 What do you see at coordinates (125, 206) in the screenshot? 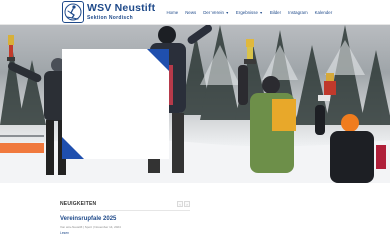
I see `news-header: NEUIGKEITEN ‹ ›` at bounding box center [125, 206].